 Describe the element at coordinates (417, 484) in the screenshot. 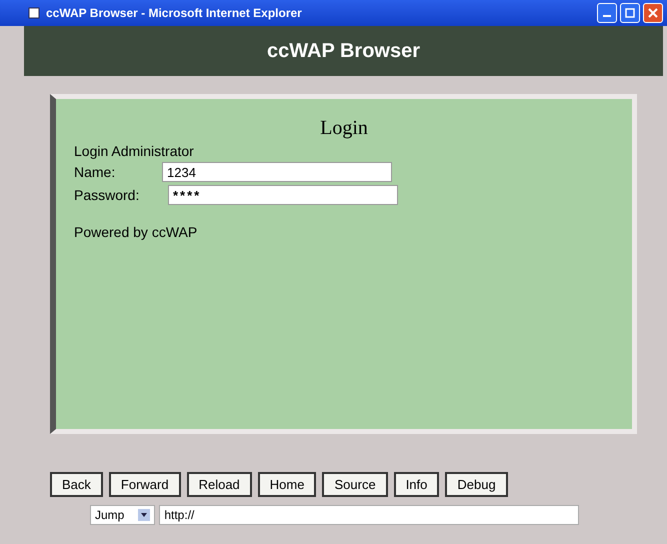

I see `nav-button: Info` at that location.